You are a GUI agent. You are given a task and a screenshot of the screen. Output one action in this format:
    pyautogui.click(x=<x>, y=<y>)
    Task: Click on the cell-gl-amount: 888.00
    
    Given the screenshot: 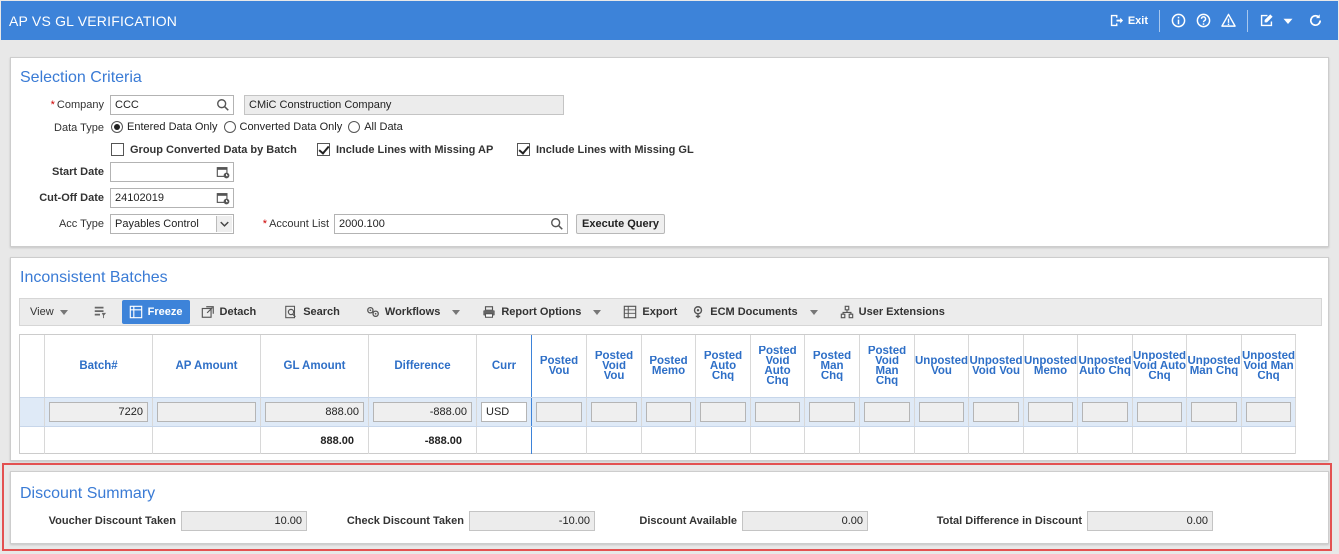 What is the action you would take?
    pyautogui.click(x=315, y=412)
    